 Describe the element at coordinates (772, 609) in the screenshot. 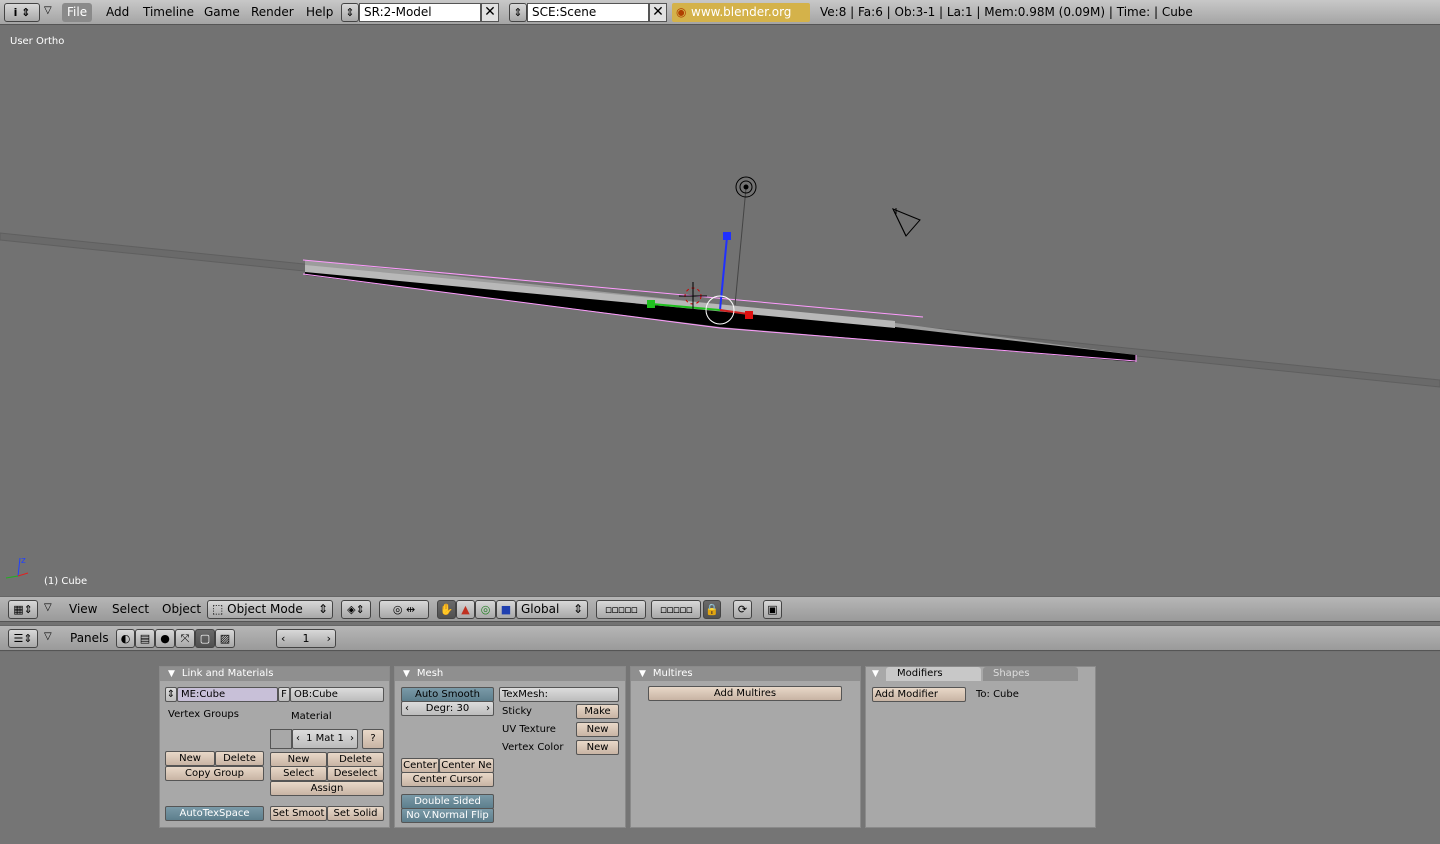

I see `render-image-icon: ▣` at that location.